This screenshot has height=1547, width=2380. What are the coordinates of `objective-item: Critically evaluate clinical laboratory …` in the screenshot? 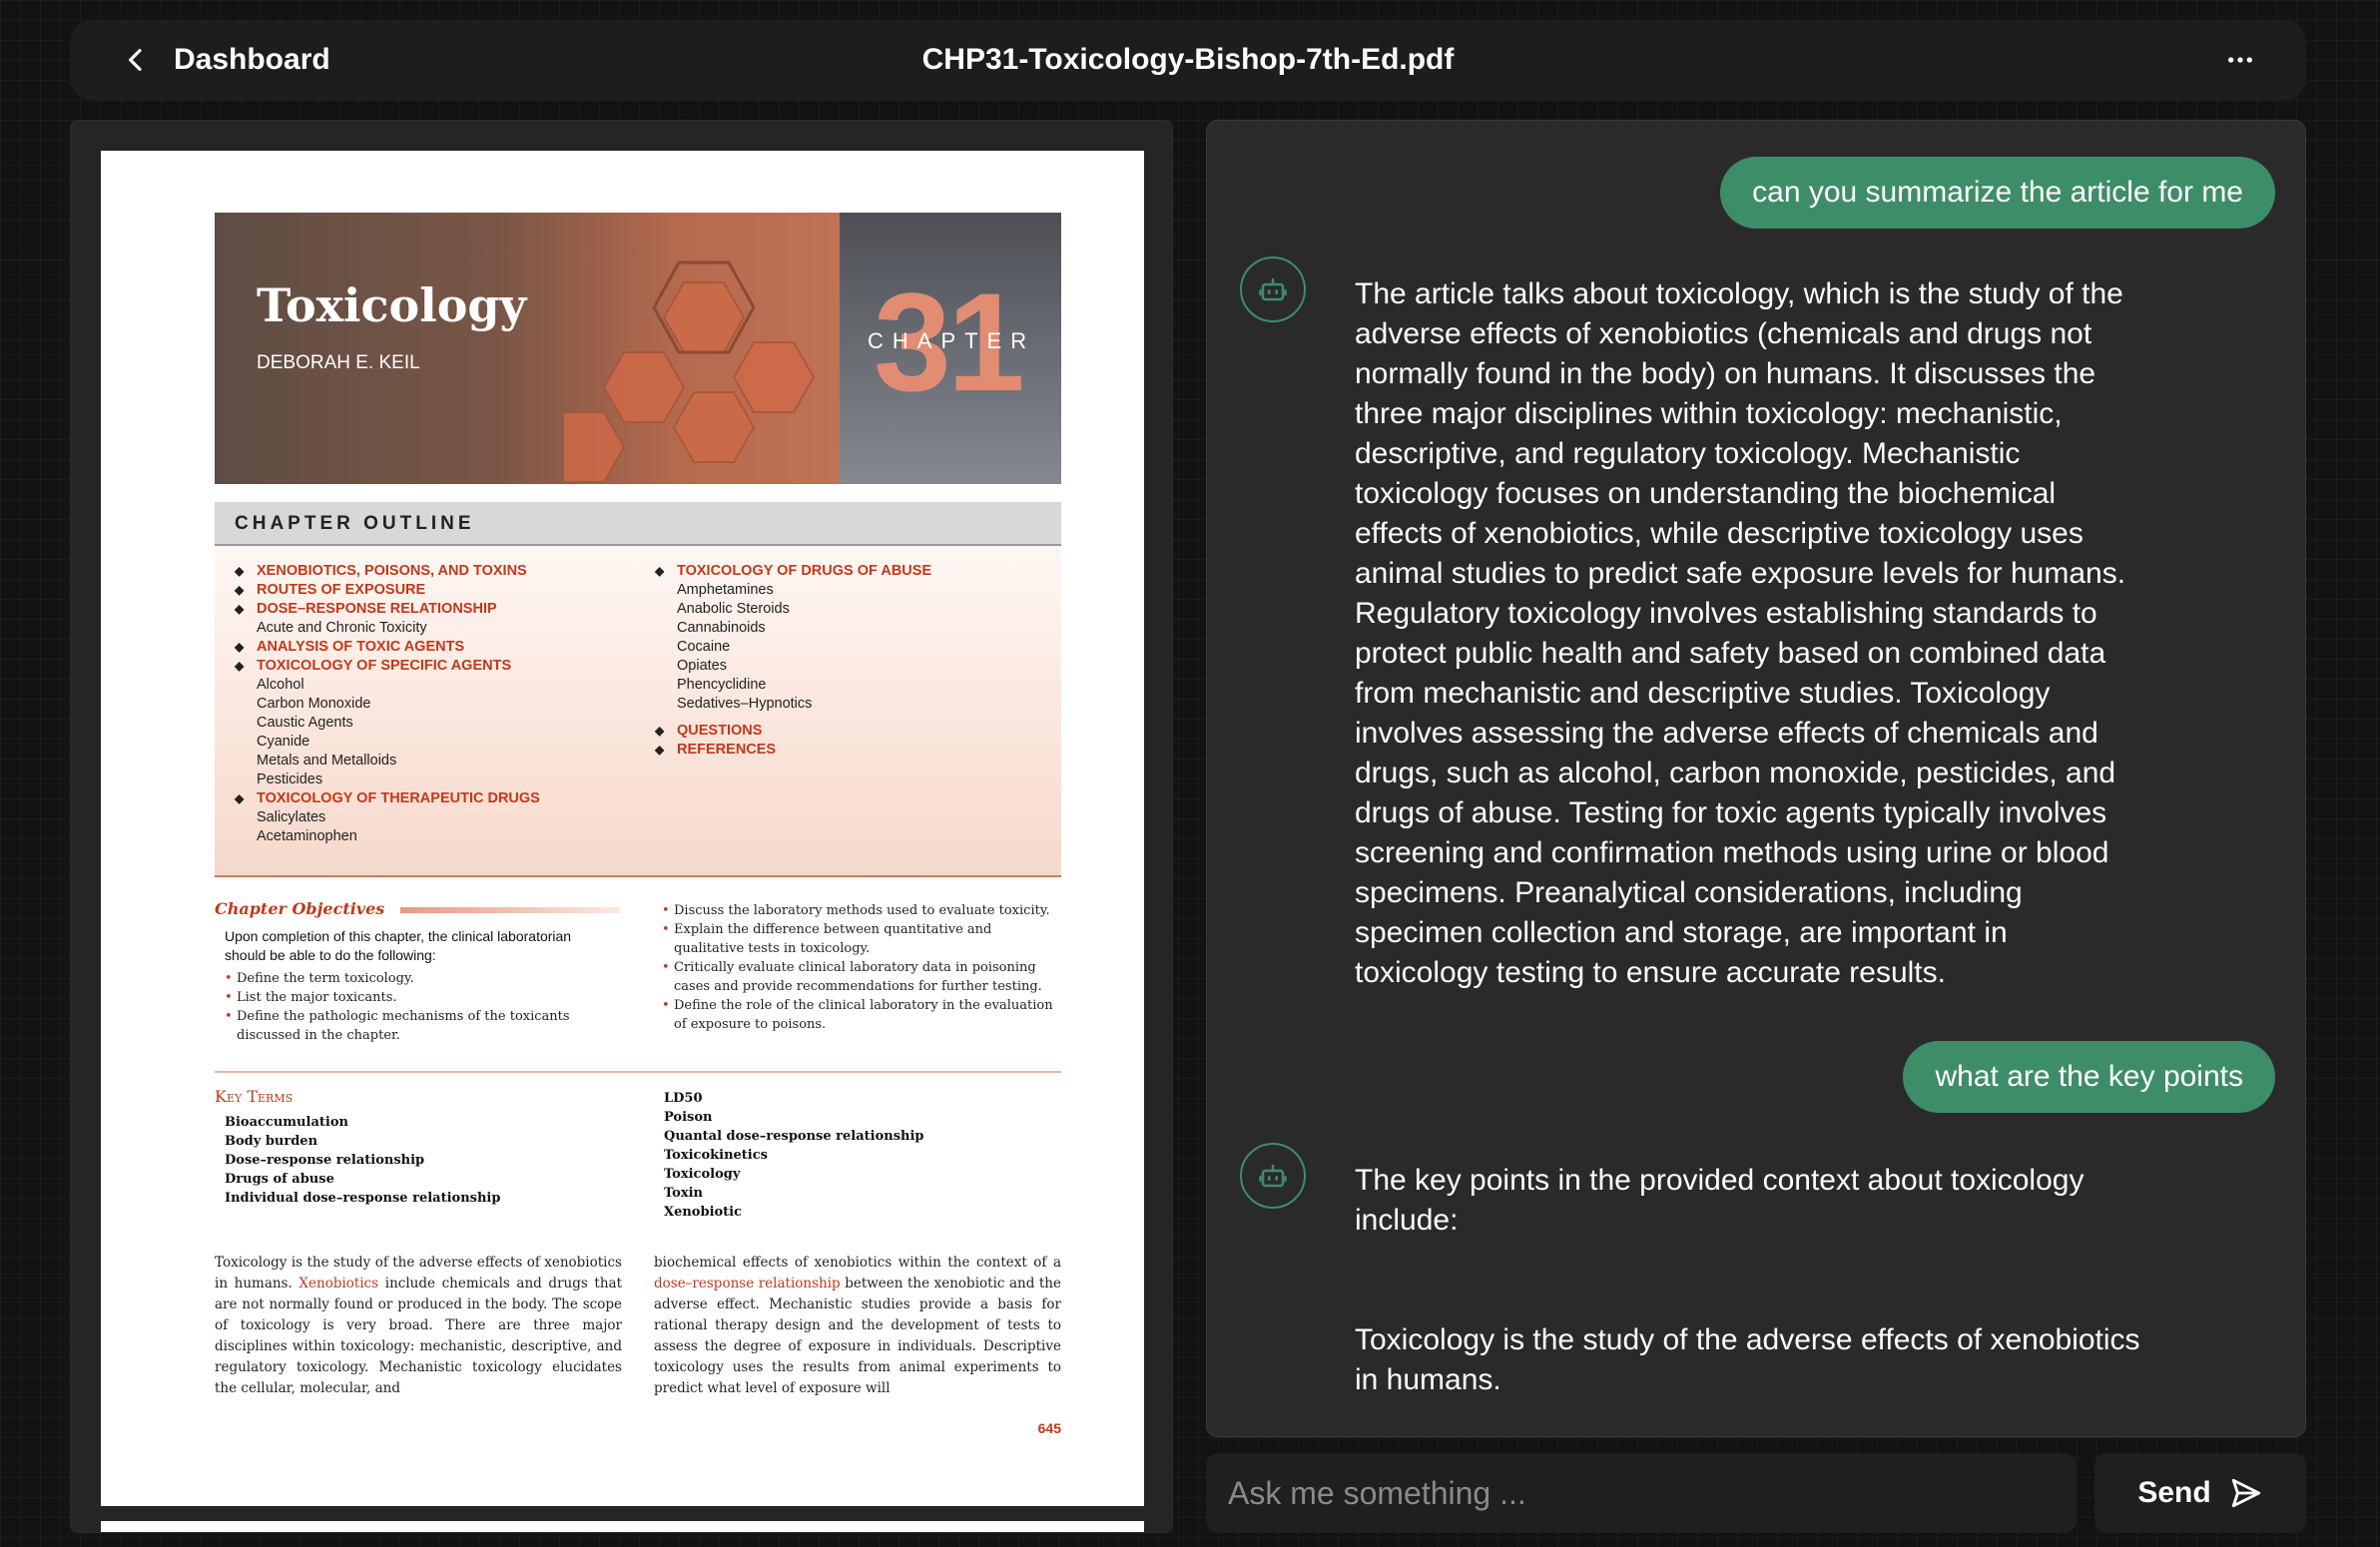 It's located at (861, 977).